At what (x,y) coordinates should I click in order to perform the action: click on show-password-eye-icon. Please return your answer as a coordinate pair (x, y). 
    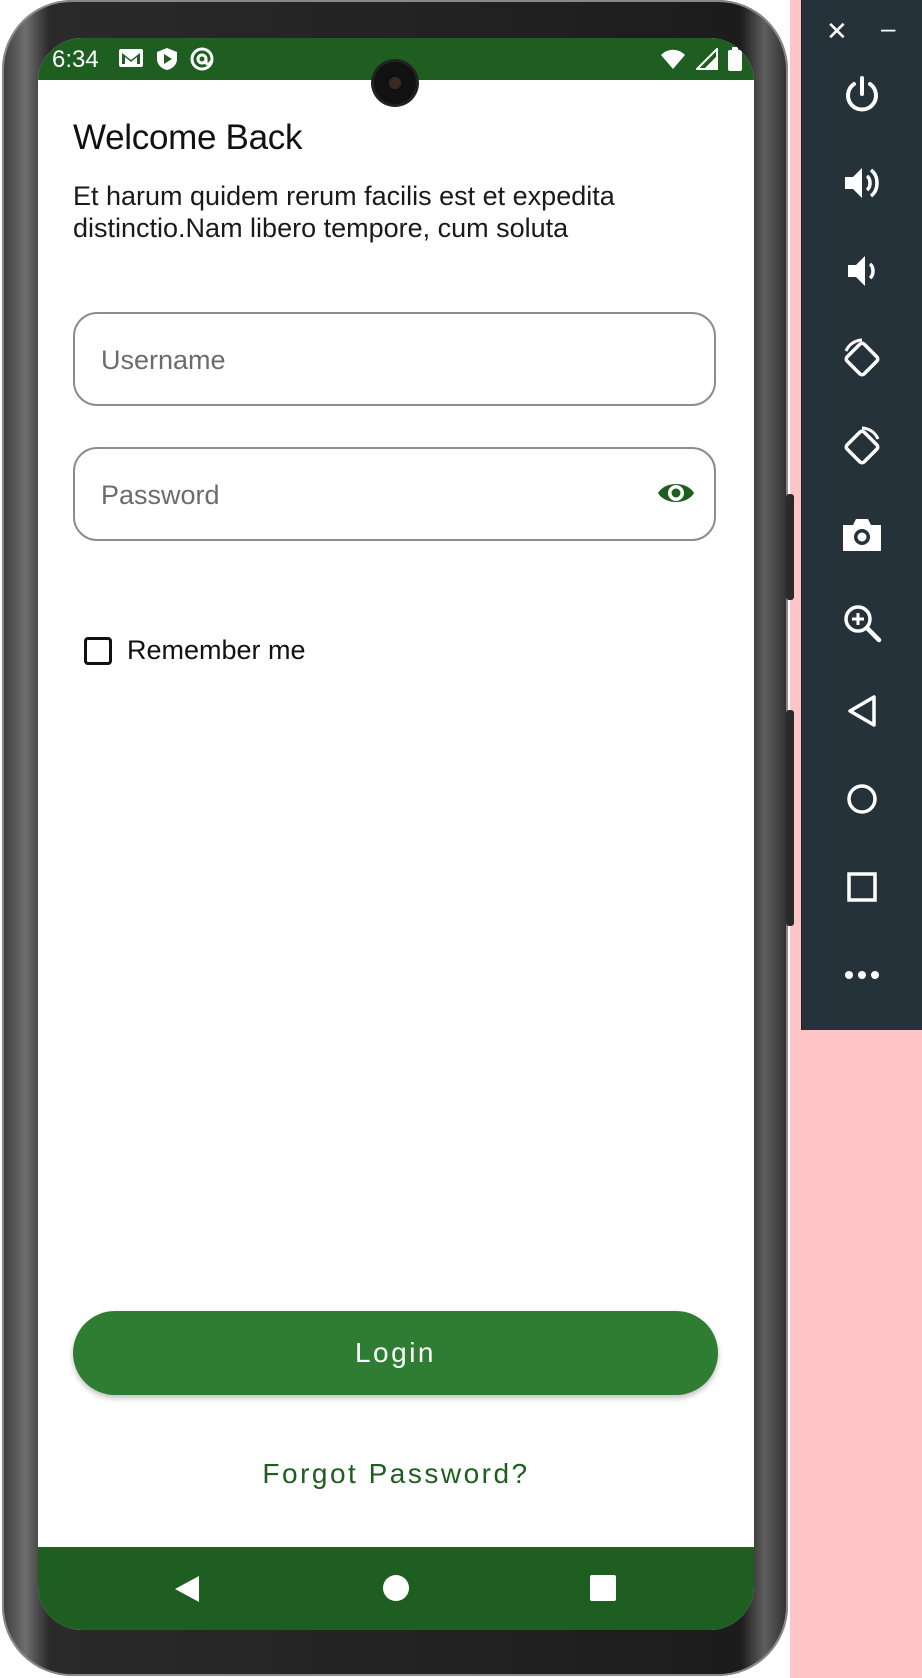
    Looking at the image, I should click on (676, 495).